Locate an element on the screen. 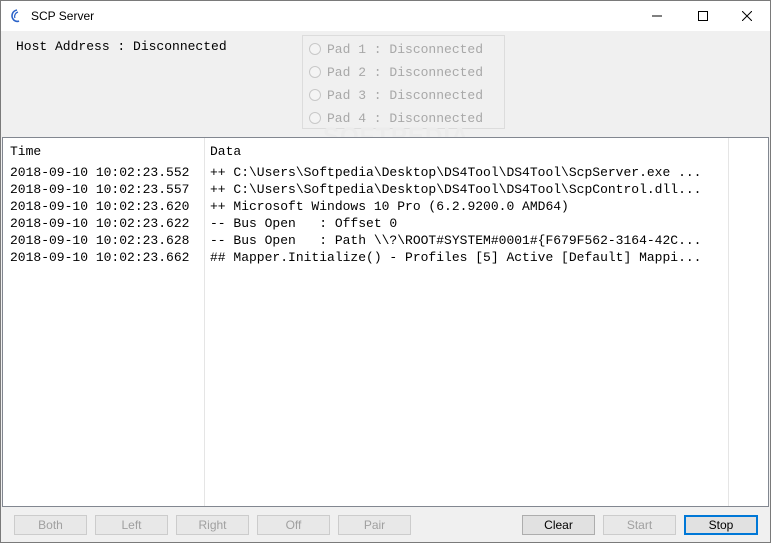  minimize-button is located at coordinates (657, 16).